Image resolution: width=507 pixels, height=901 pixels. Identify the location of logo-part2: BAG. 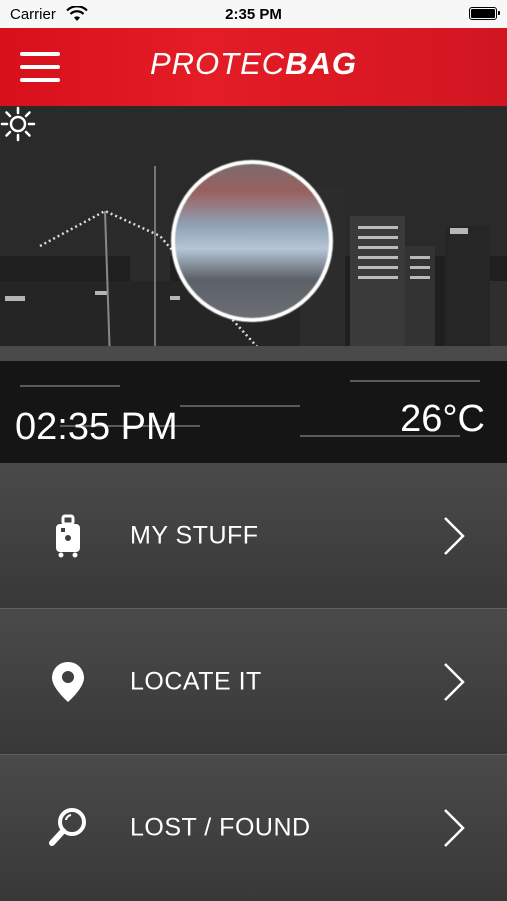
(321, 63).